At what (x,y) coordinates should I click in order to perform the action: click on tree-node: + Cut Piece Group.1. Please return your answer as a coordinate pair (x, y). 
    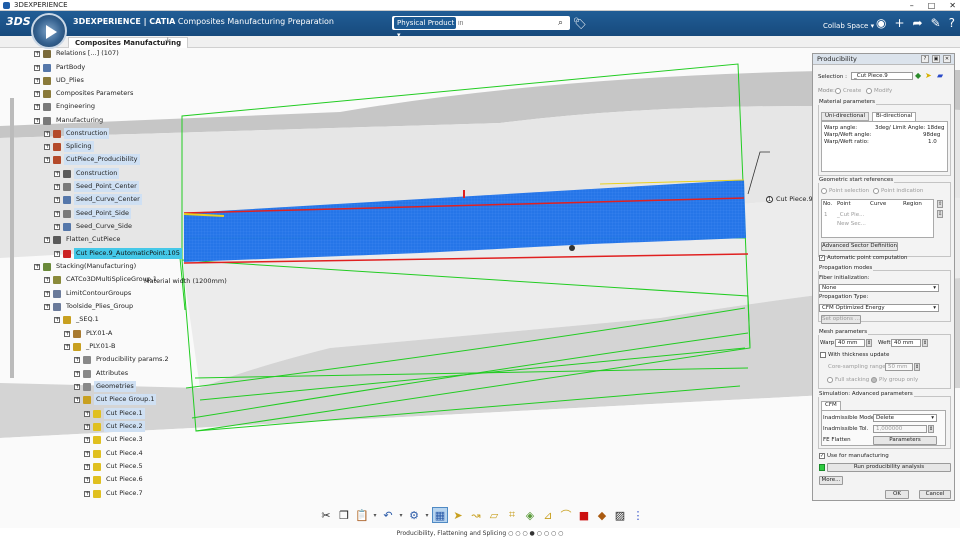
    Looking at the image, I should click on (115, 399).